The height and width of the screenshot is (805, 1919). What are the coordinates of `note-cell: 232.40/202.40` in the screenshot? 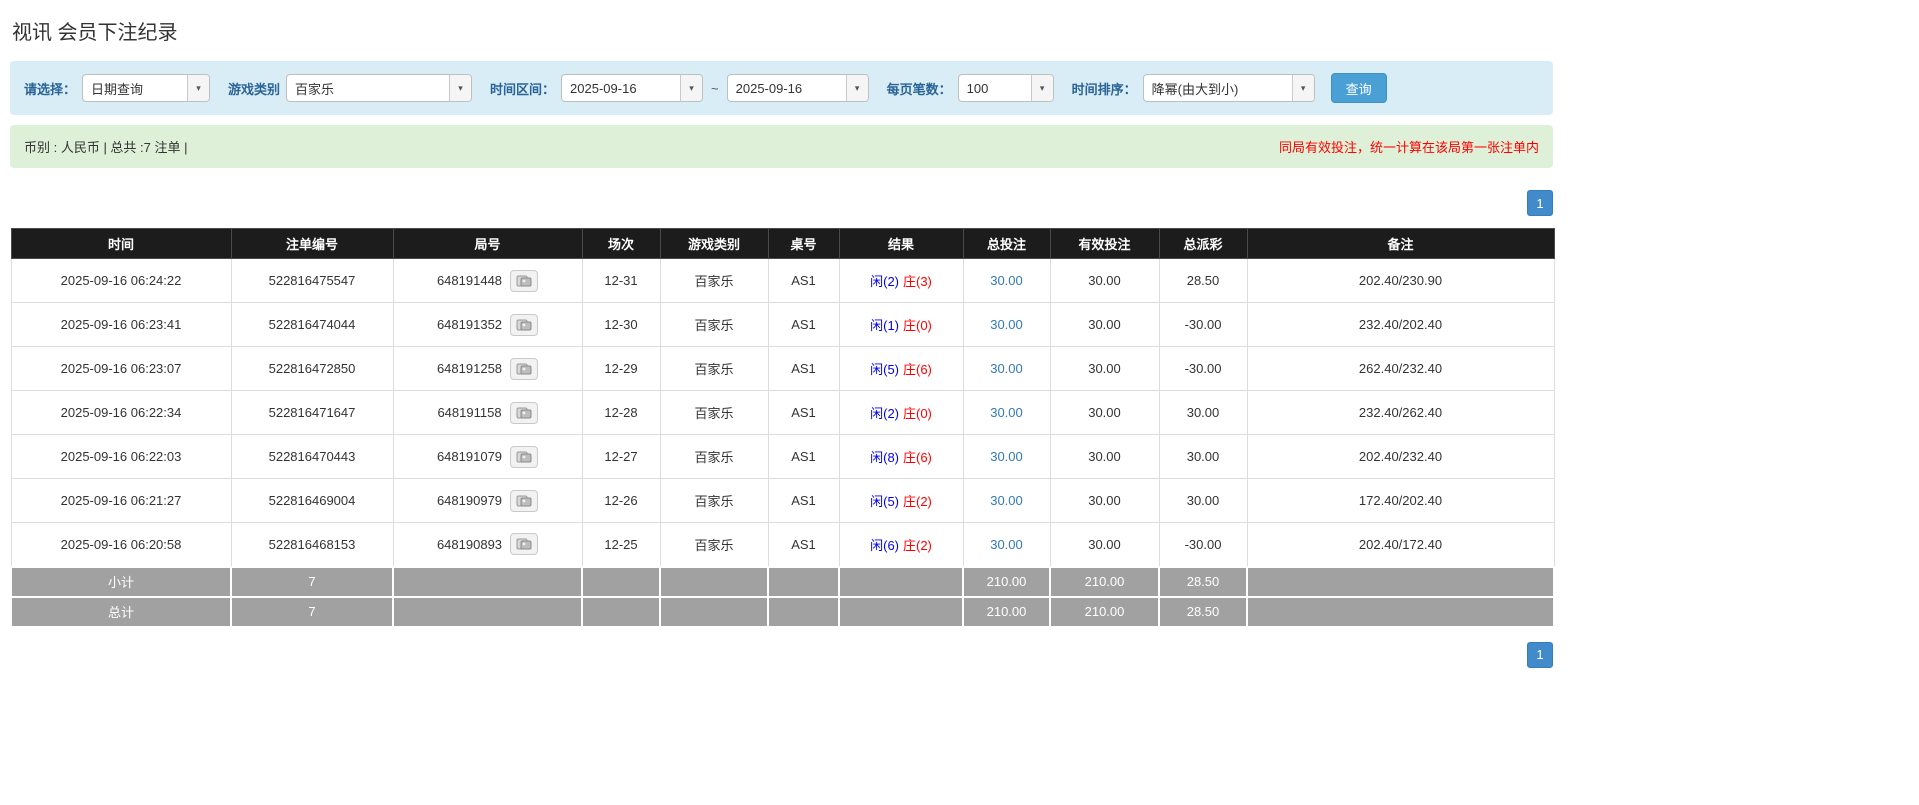 It's located at (1400, 324).